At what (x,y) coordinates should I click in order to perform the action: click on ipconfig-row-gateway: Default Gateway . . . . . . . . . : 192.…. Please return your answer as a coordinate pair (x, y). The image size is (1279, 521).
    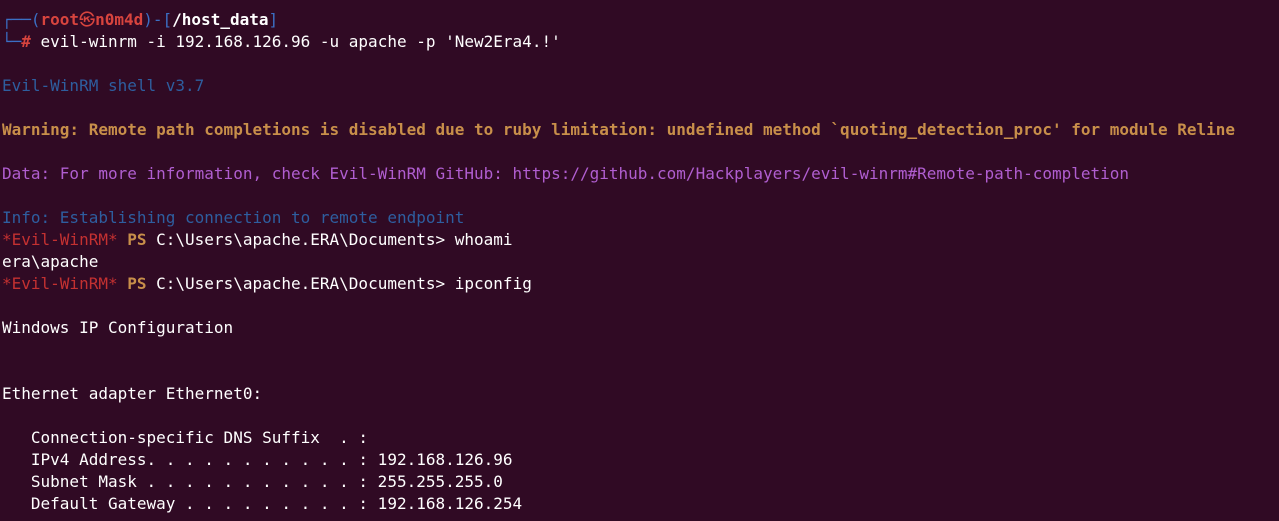
    Looking at the image, I should click on (262, 503).